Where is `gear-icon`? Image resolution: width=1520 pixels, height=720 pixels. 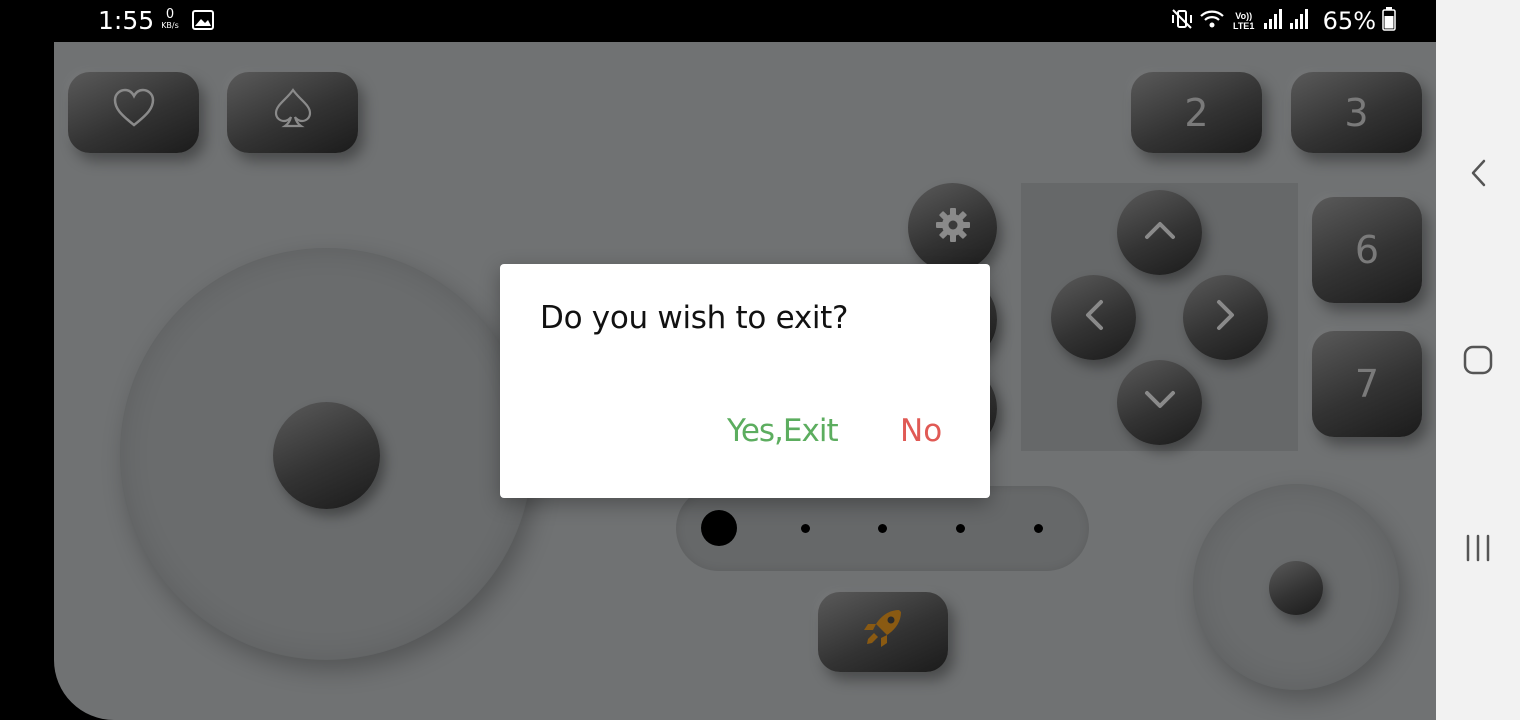
gear-icon is located at coordinates (953, 227).